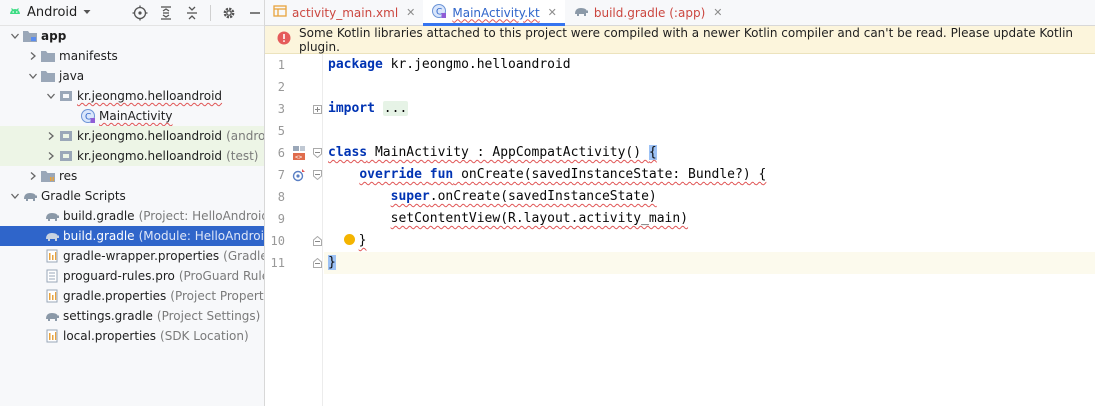 The width and height of the screenshot is (1095, 406). Describe the element at coordinates (221, 276) in the screenshot. I see `tree-item-hint: (ProGuard Rules fo` at that location.